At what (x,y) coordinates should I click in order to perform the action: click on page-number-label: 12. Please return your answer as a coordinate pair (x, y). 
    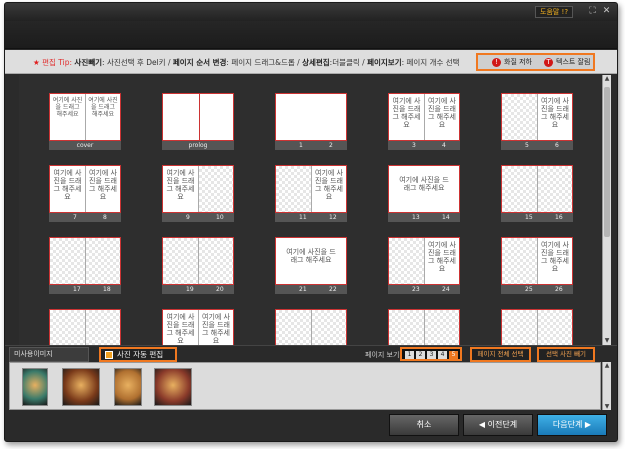
    Looking at the image, I should click on (311, 145).